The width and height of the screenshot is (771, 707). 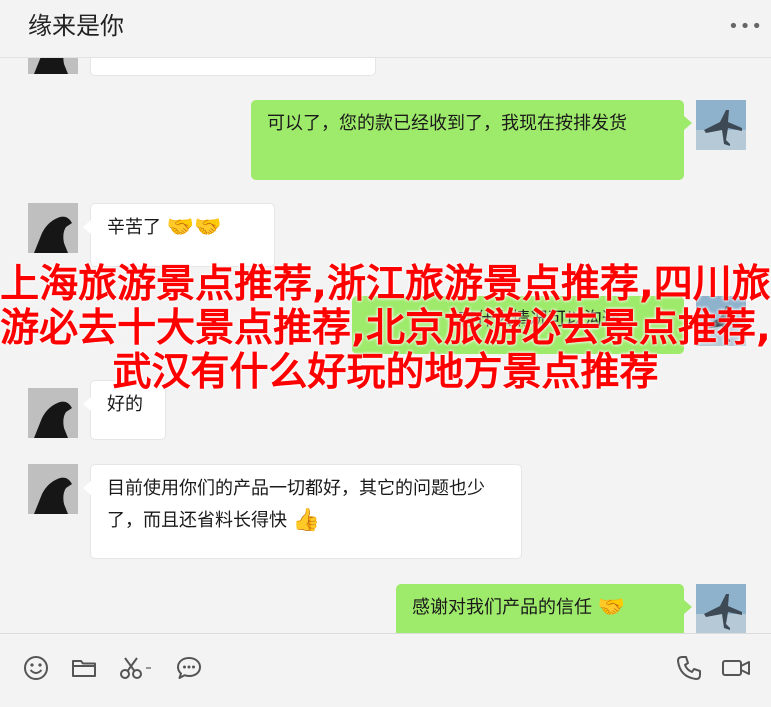 I want to click on handshake-icon: 🤝🤝, so click(x=194, y=227).